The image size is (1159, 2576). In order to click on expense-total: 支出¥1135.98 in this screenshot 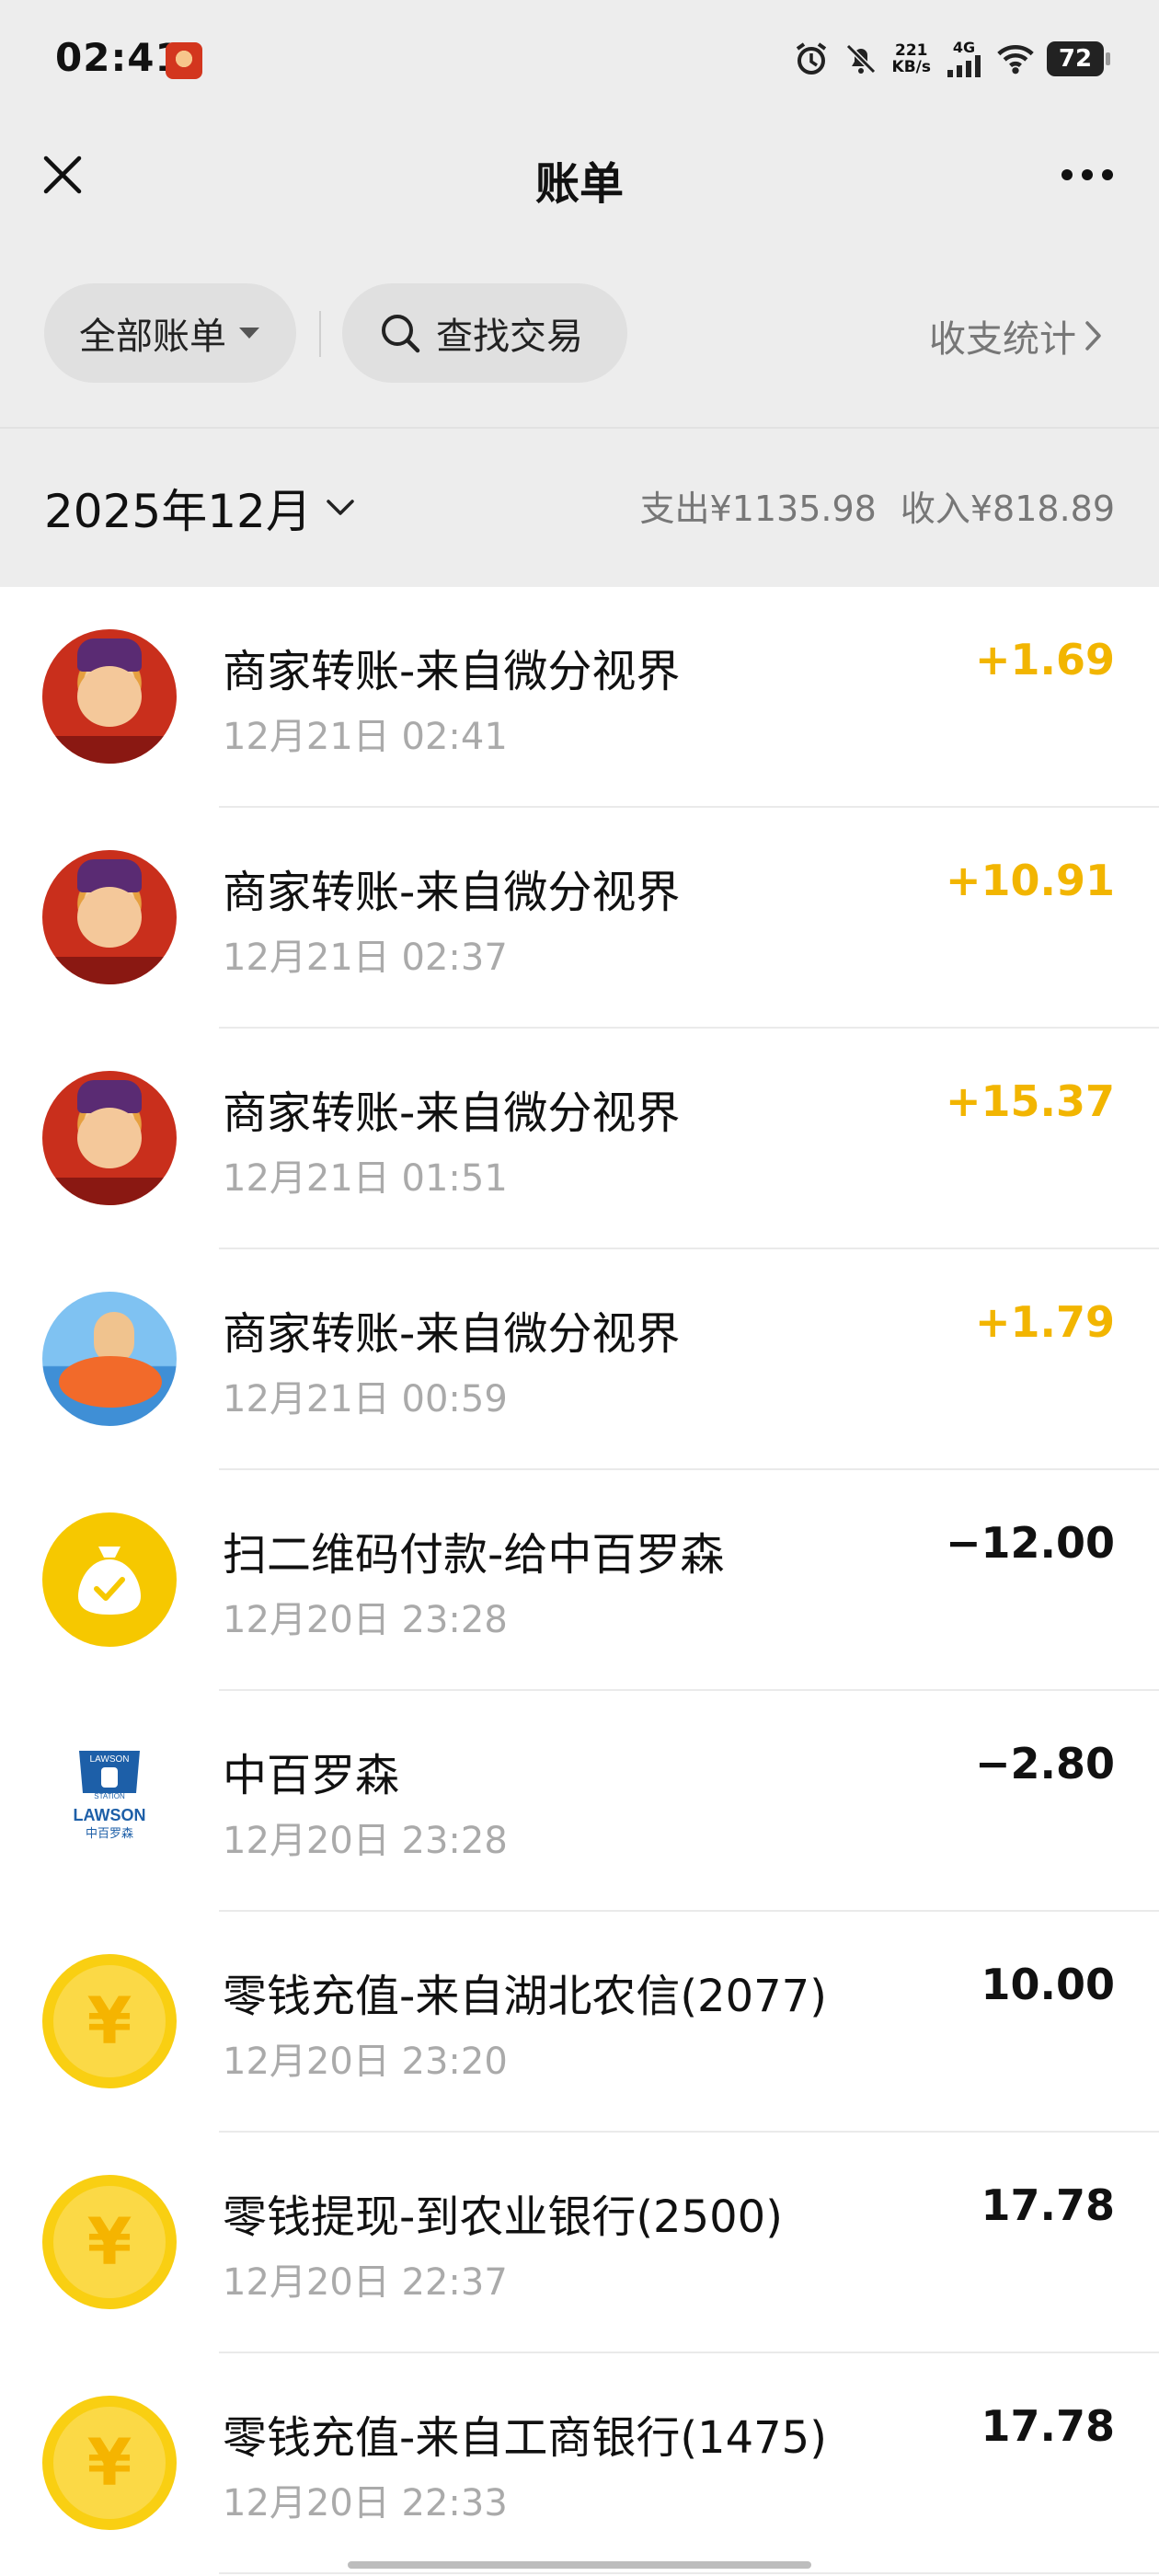, I will do `click(758, 509)`.